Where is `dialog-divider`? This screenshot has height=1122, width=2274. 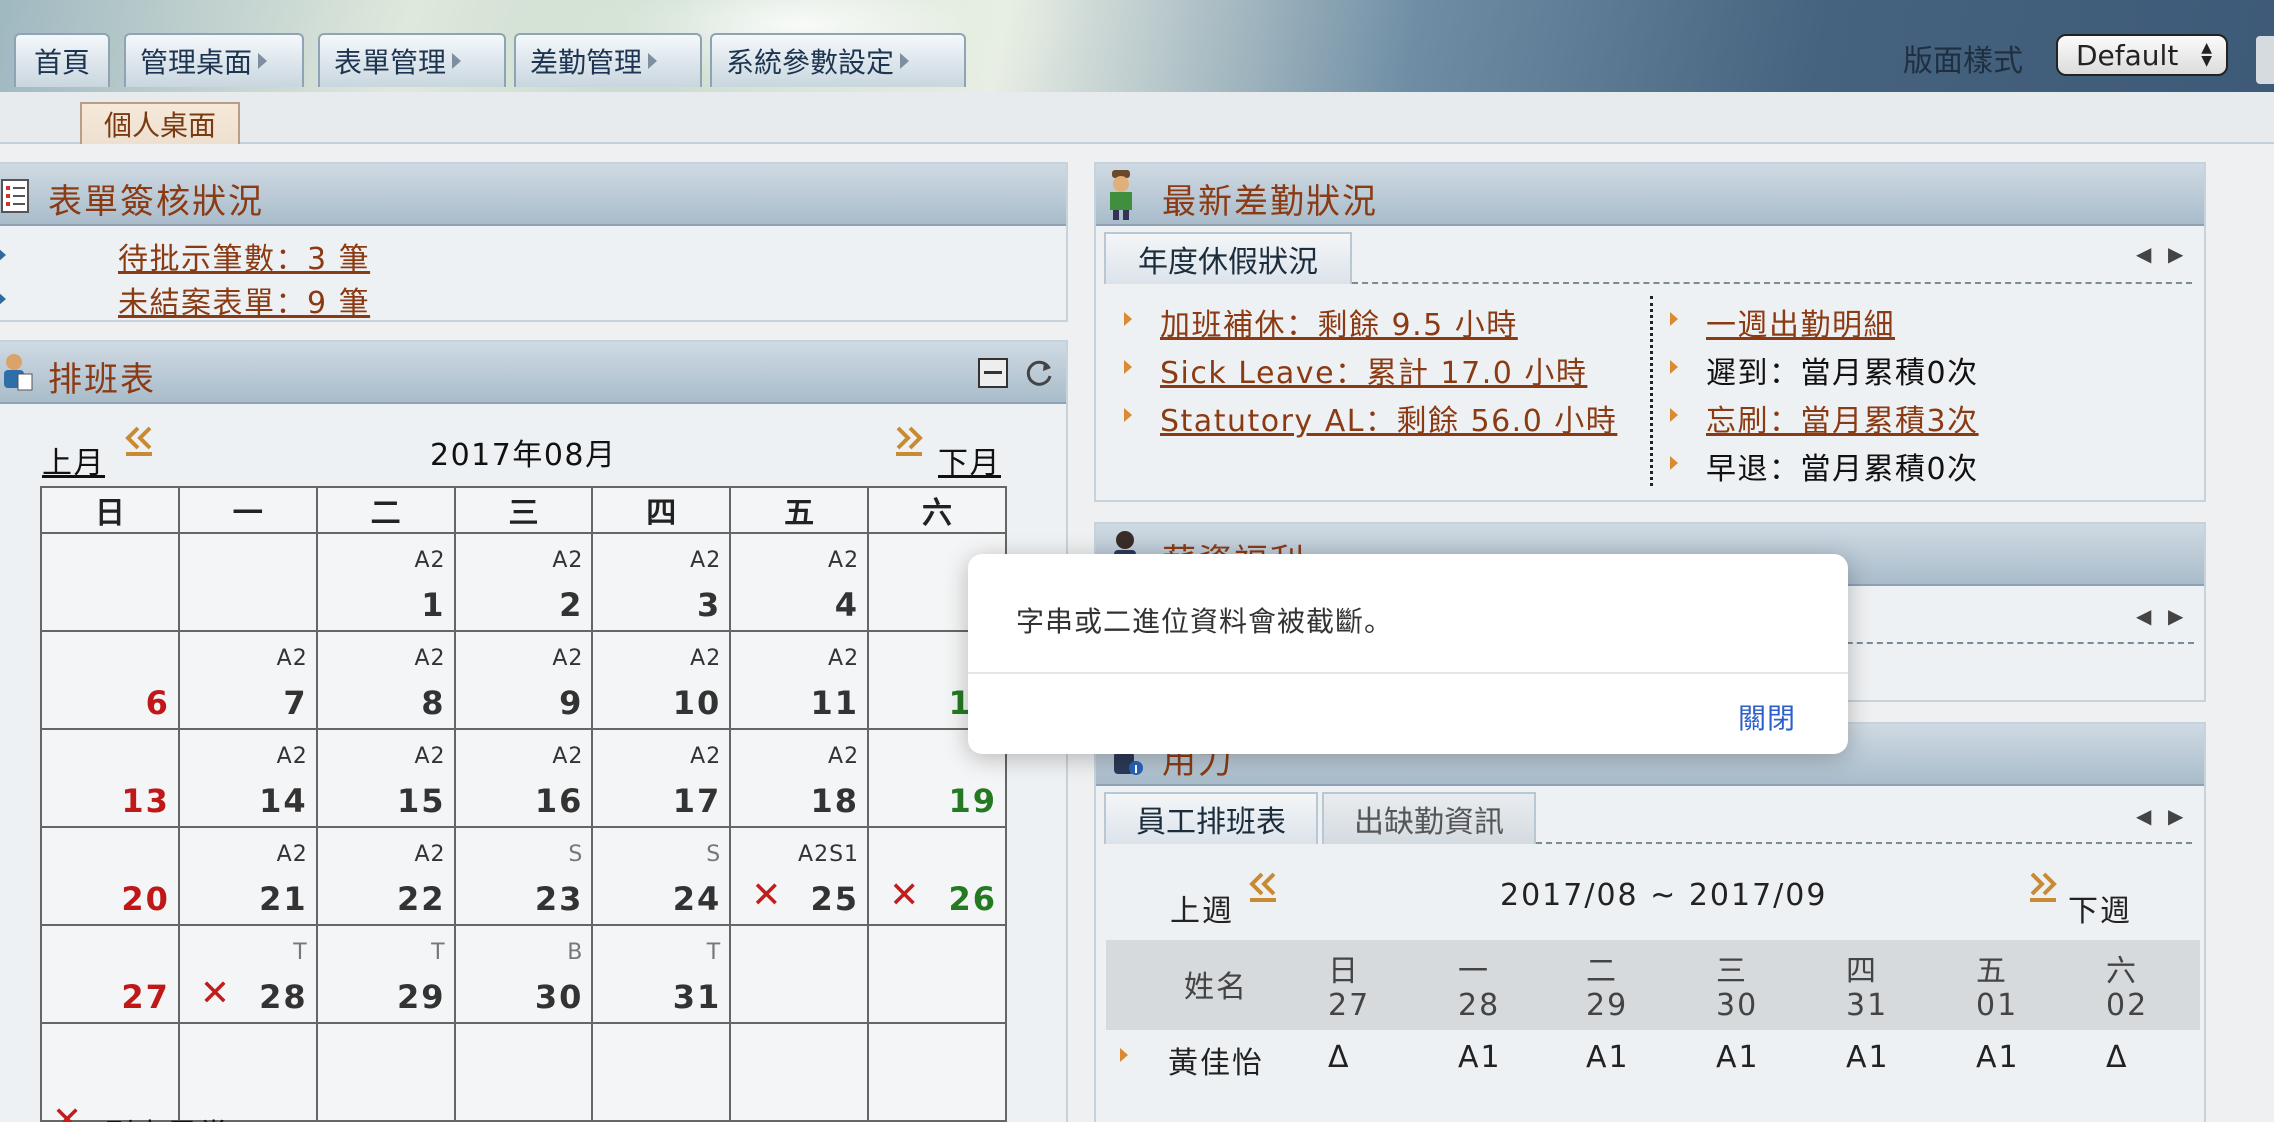
dialog-divider is located at coordinates (1408, 673).